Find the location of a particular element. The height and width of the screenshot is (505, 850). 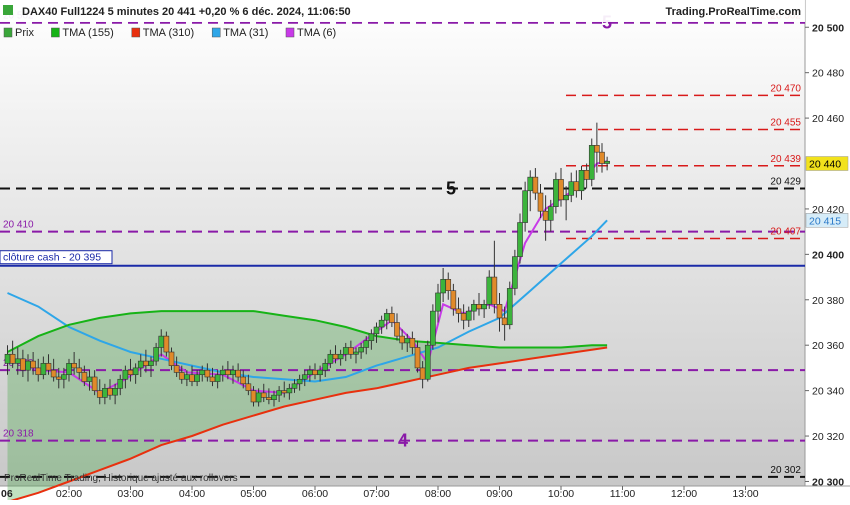

x-tick-label: 07:00 is located at coordinates (376, 494).